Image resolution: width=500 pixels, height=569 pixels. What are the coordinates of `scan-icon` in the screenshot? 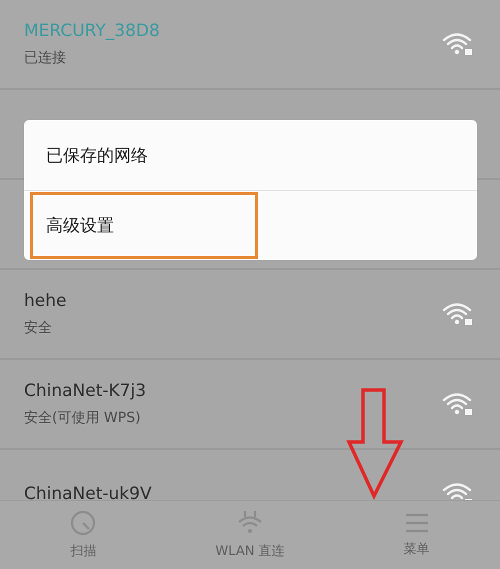 It's located at (83, 523).